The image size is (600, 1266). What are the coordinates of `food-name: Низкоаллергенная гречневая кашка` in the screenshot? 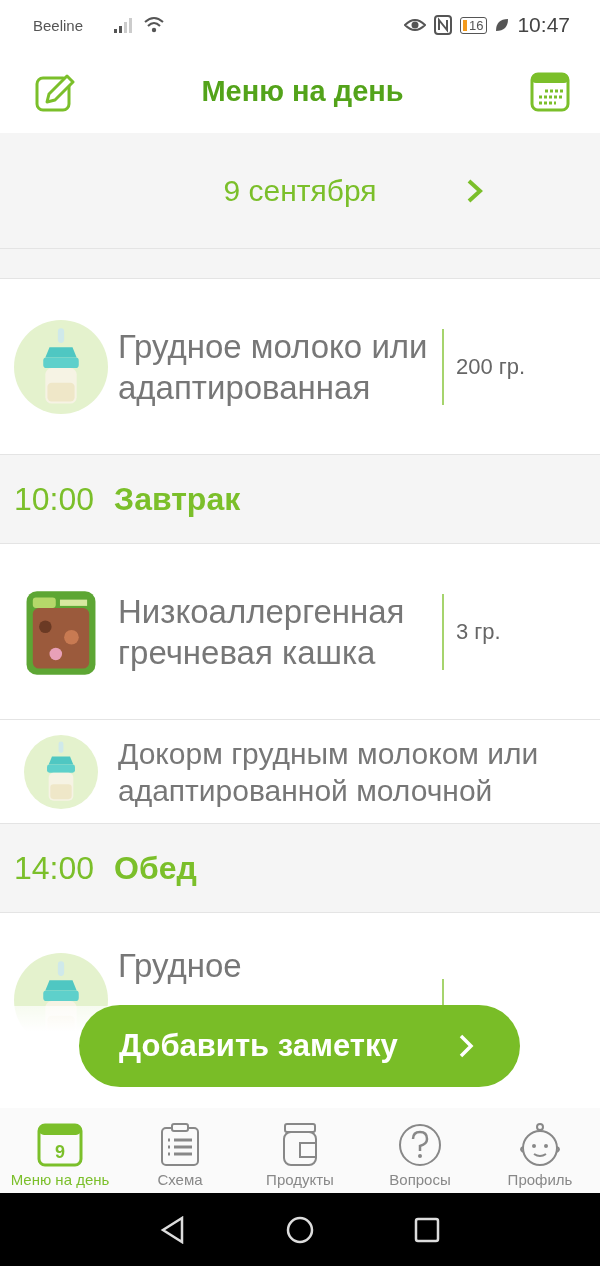 It's located at (280, 631).